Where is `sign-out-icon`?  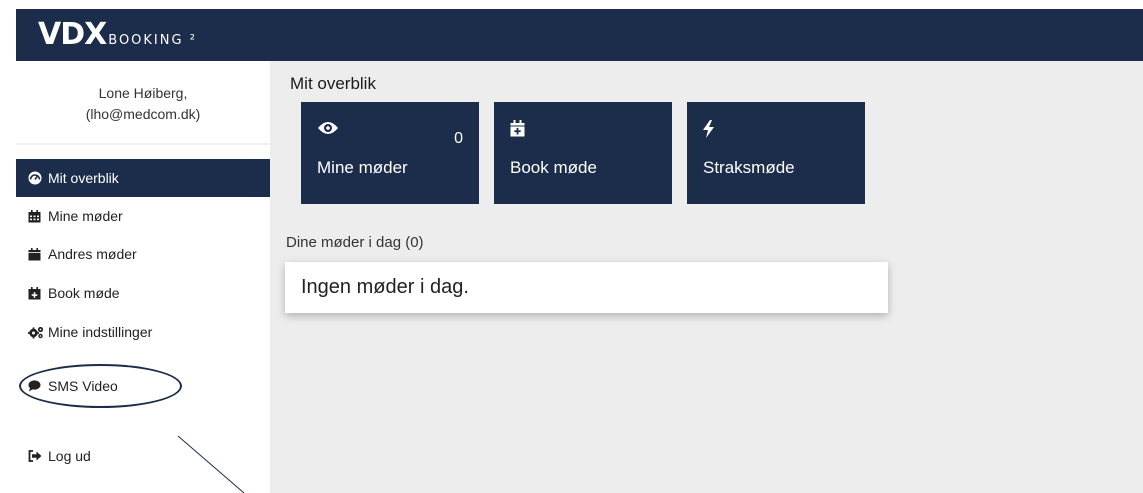
sign-out-icon is located at coordinates (37, 456).